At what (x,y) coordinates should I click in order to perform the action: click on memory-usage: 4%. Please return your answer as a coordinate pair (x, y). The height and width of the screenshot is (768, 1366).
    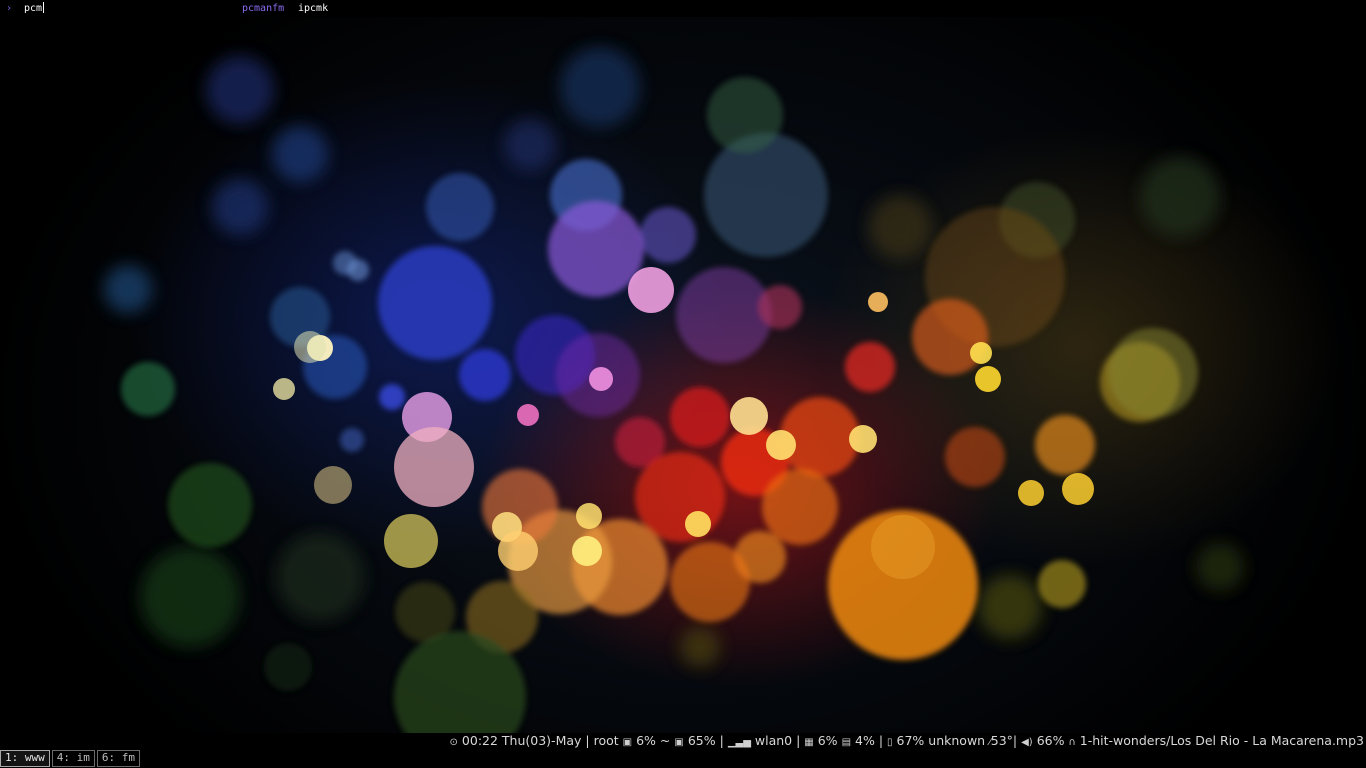
    Looking at the image, I should click on (865, 740).